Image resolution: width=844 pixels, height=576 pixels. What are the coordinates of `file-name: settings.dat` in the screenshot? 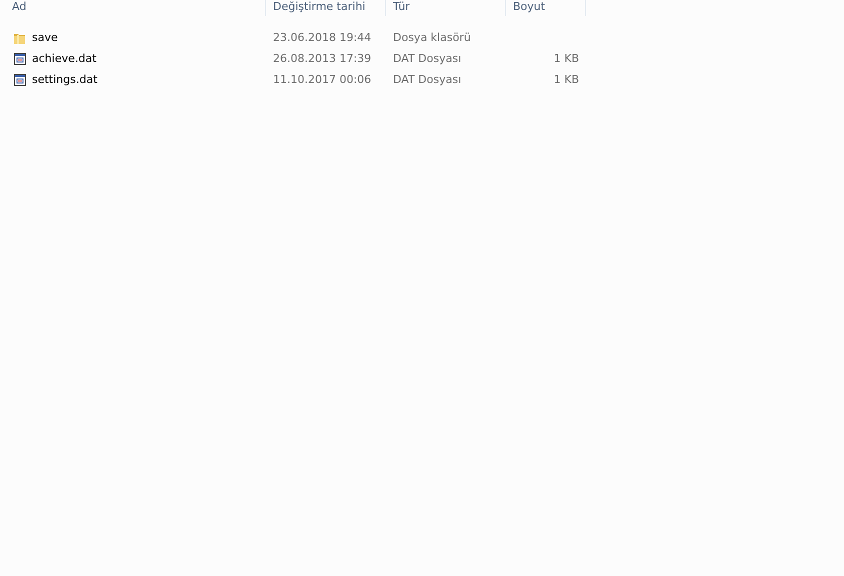 It's located at (65, 79).